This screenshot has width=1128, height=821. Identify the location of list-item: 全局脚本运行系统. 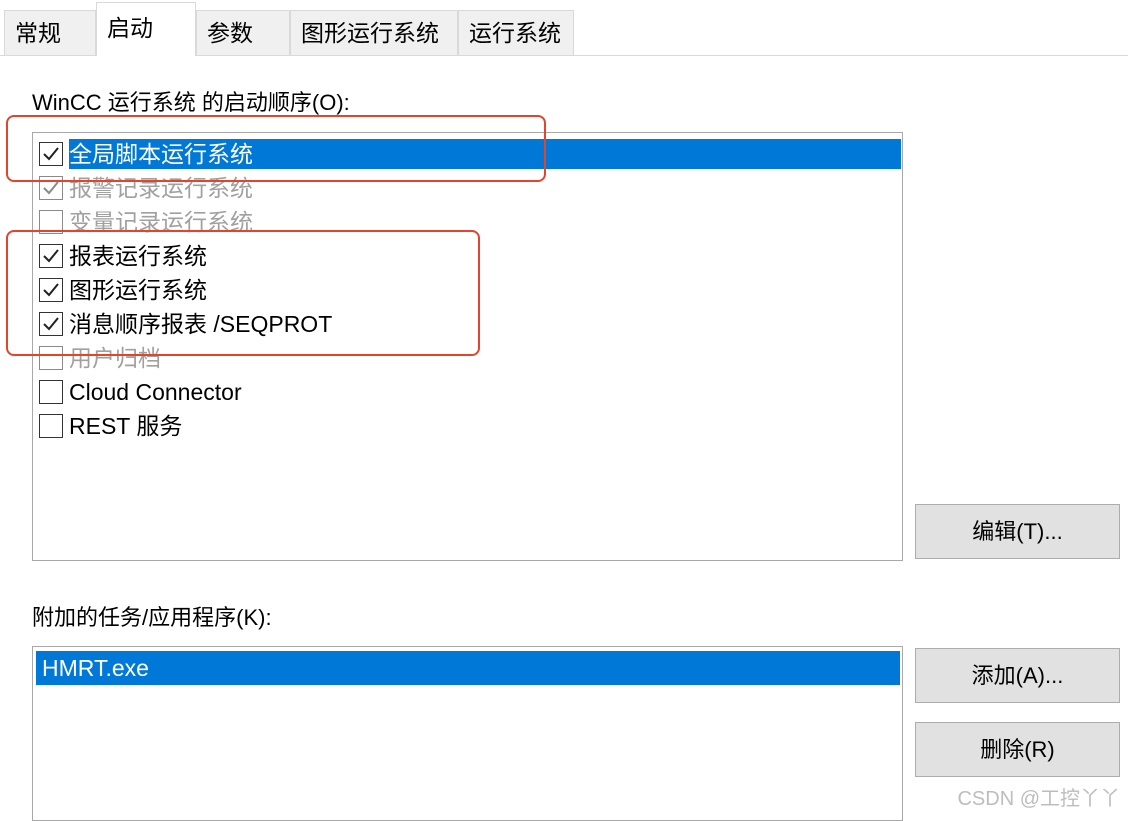
(468, 154).